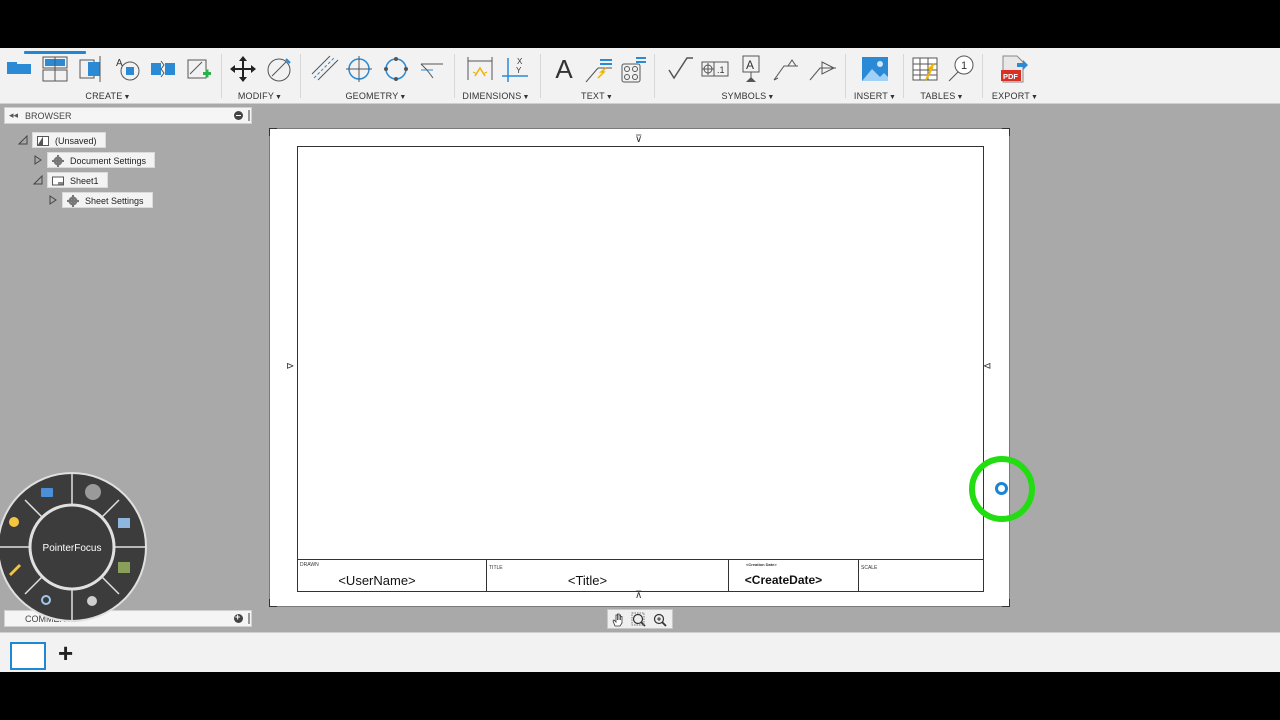 The width and height of the screenshot is (1280, 720). I want to click on weld-symbol-icon, so click(787, 69).